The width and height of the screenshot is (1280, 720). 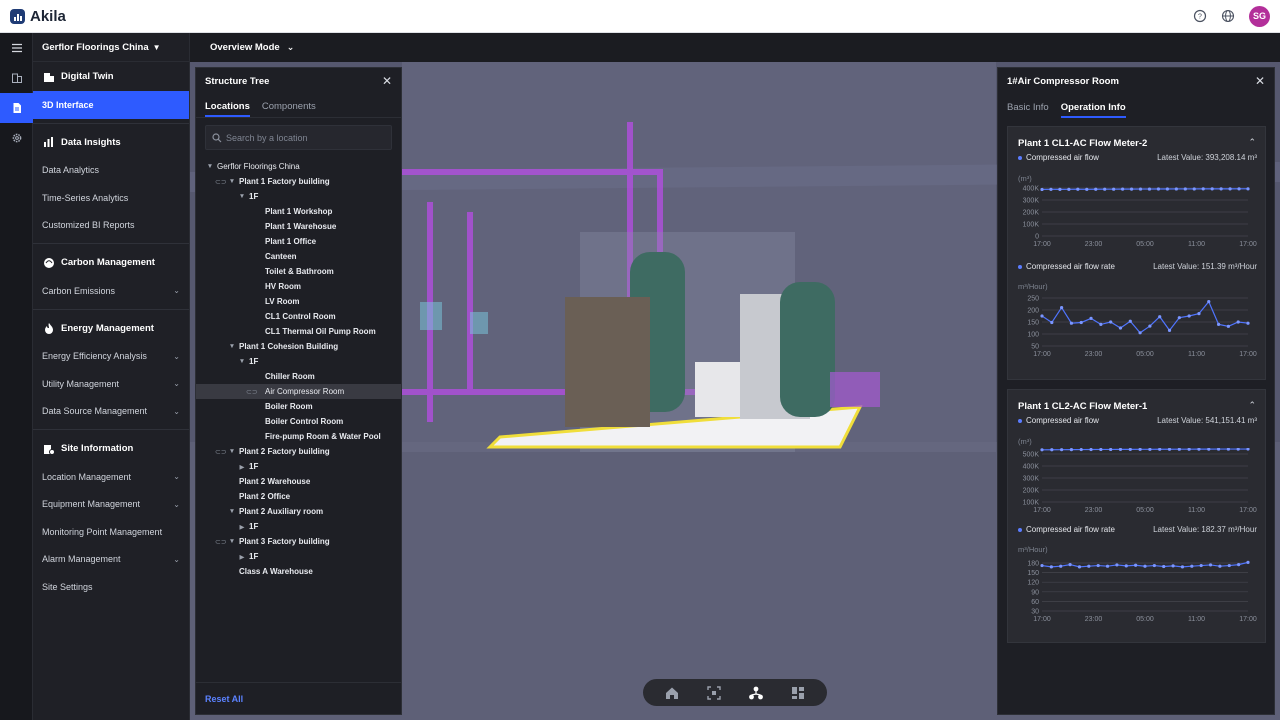 I want to click on tree-node: Canteen, so click(x=298, y=256).